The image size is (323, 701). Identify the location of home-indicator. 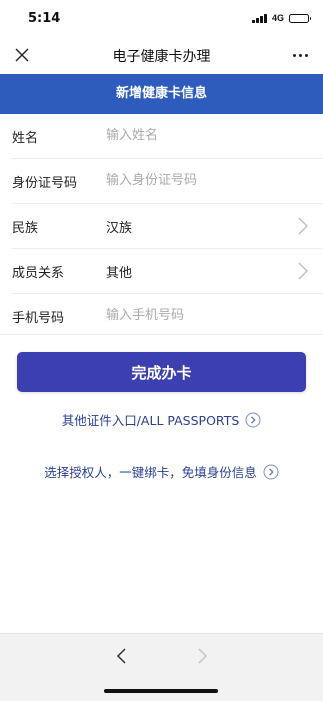
(161, 691).